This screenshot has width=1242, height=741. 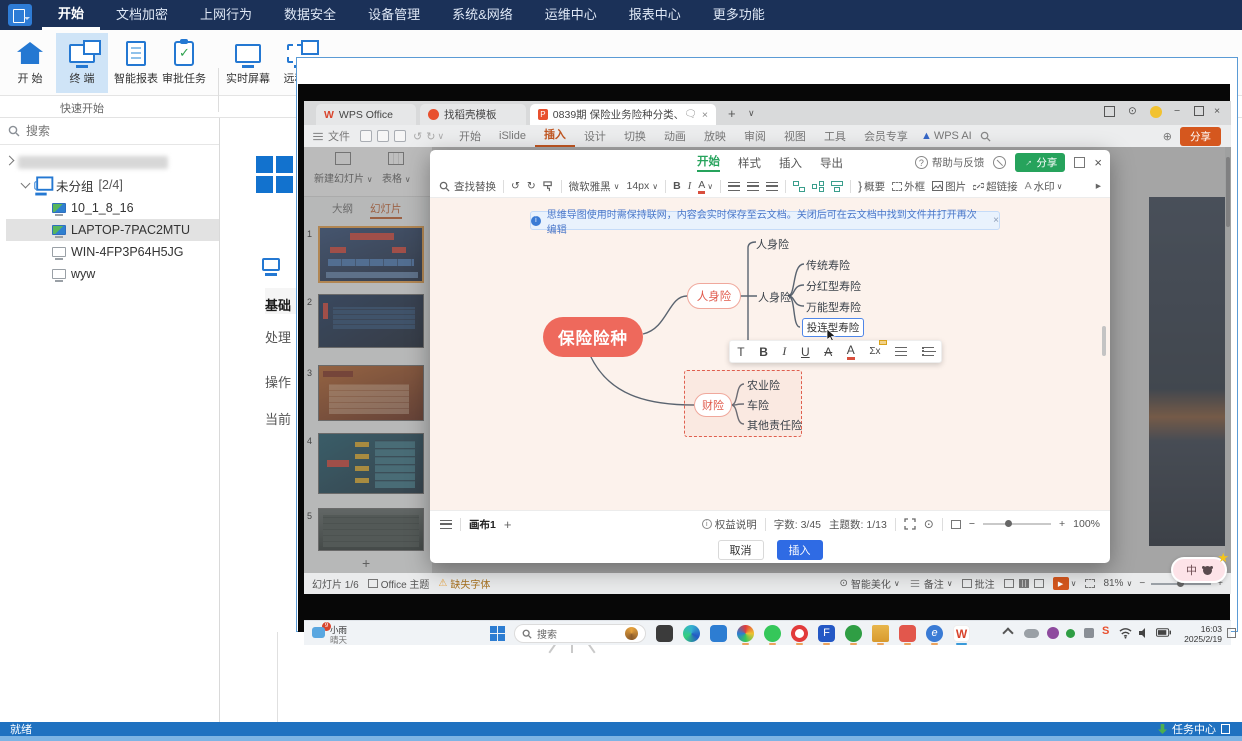 What do you see at coordinates (1199, 112) in the screenshot?
I see `restore-icon` at bounding box center [1199, 112].